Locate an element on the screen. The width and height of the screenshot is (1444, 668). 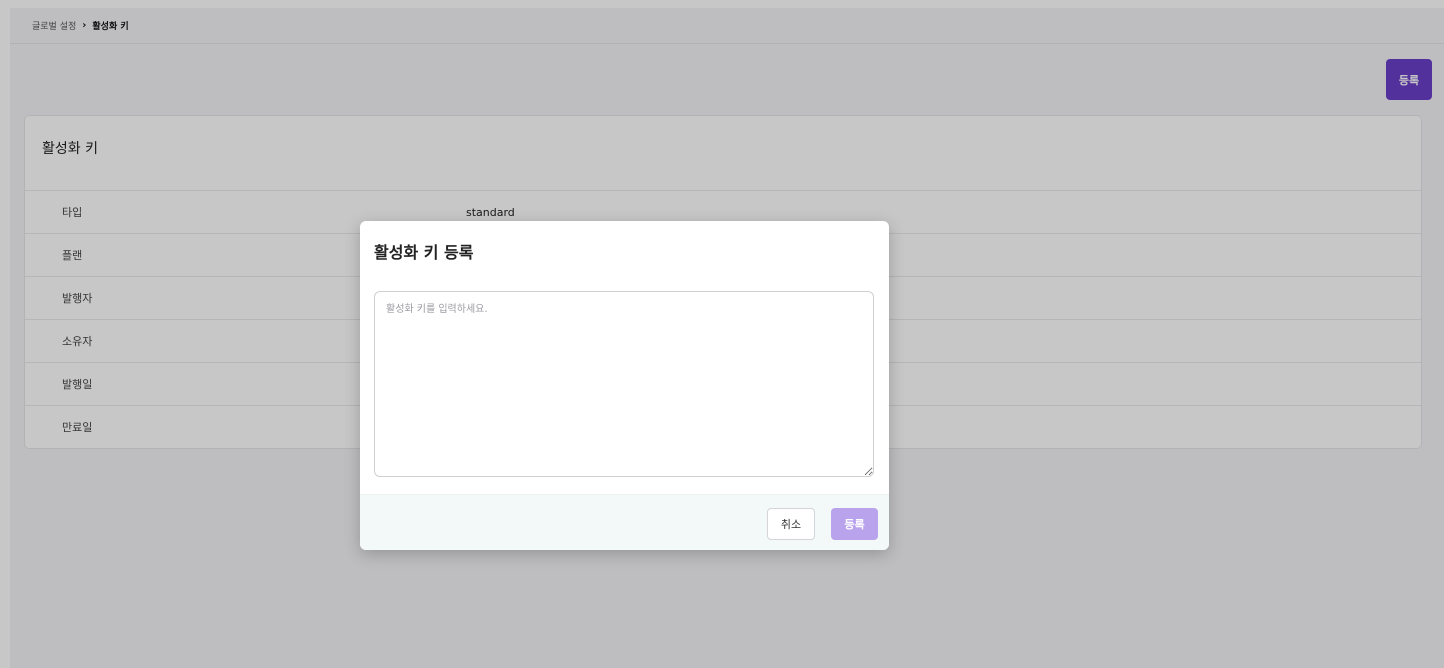
activation-key-textarea is located at coordinates (624, 384).